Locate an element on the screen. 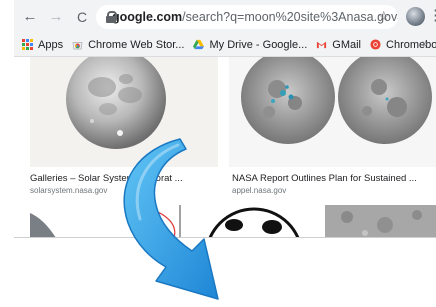 The height and width of the screenshot is (307, 436). chrome-web-store-icon is located at coordinates (77, 46).